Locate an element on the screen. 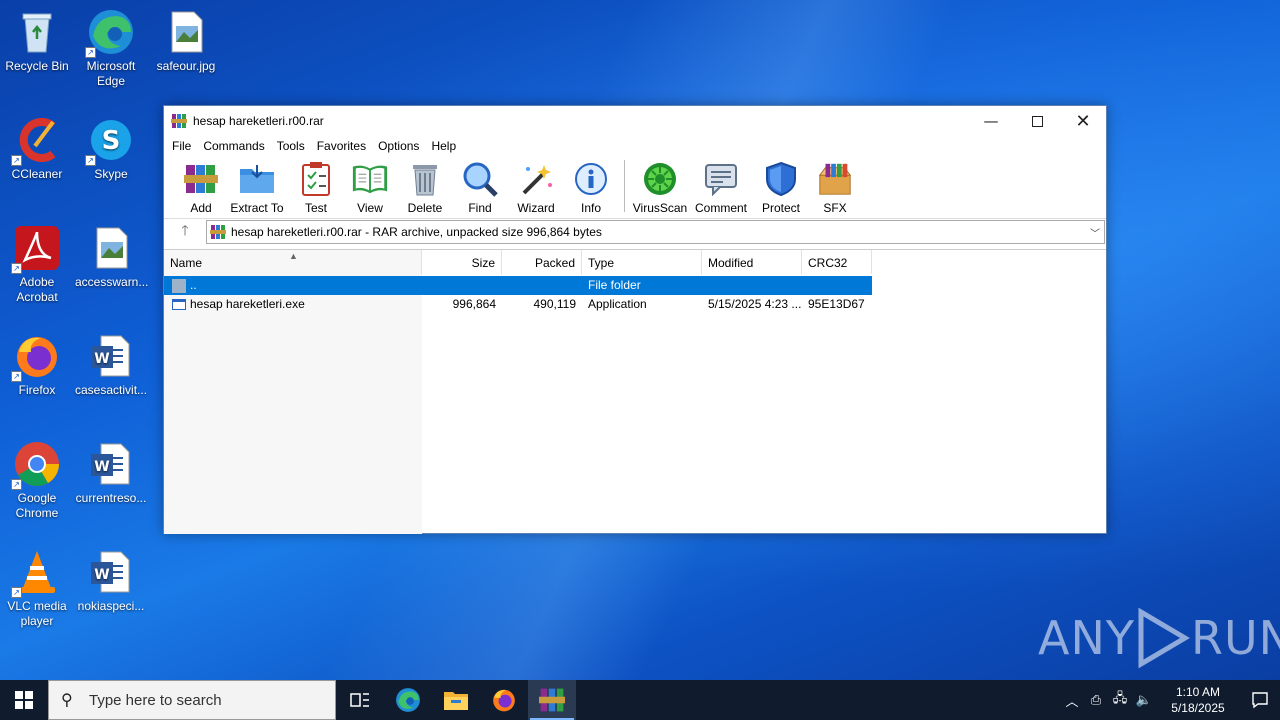 The image size is (1280, 720). menu-commands: Commands is located at coordinates (233, 146).